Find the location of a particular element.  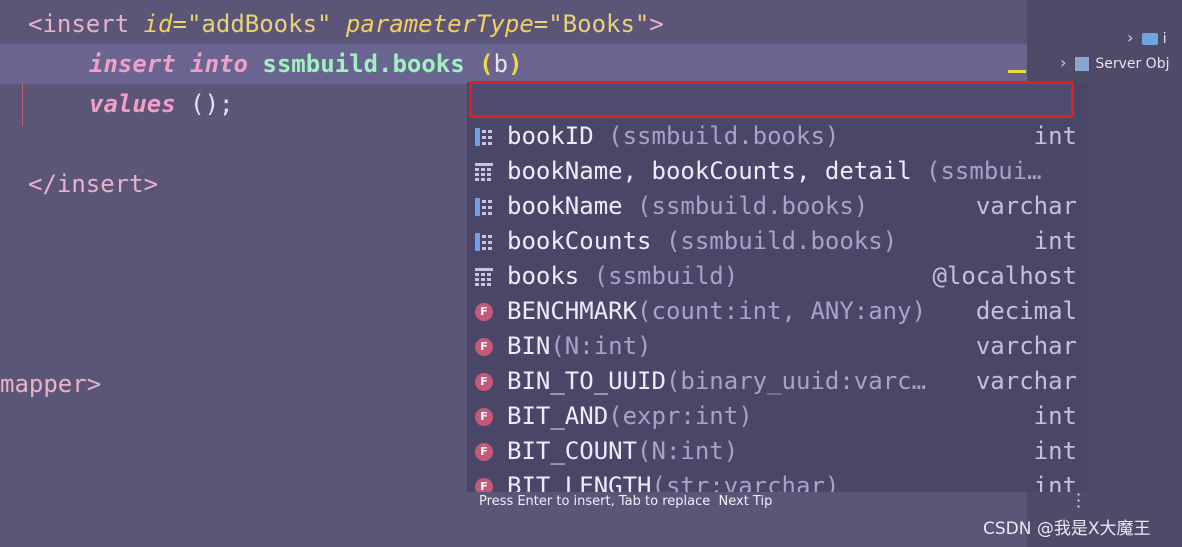

watermark: CSDN @我是X大魔王 is located at coordinates (1067, 529).